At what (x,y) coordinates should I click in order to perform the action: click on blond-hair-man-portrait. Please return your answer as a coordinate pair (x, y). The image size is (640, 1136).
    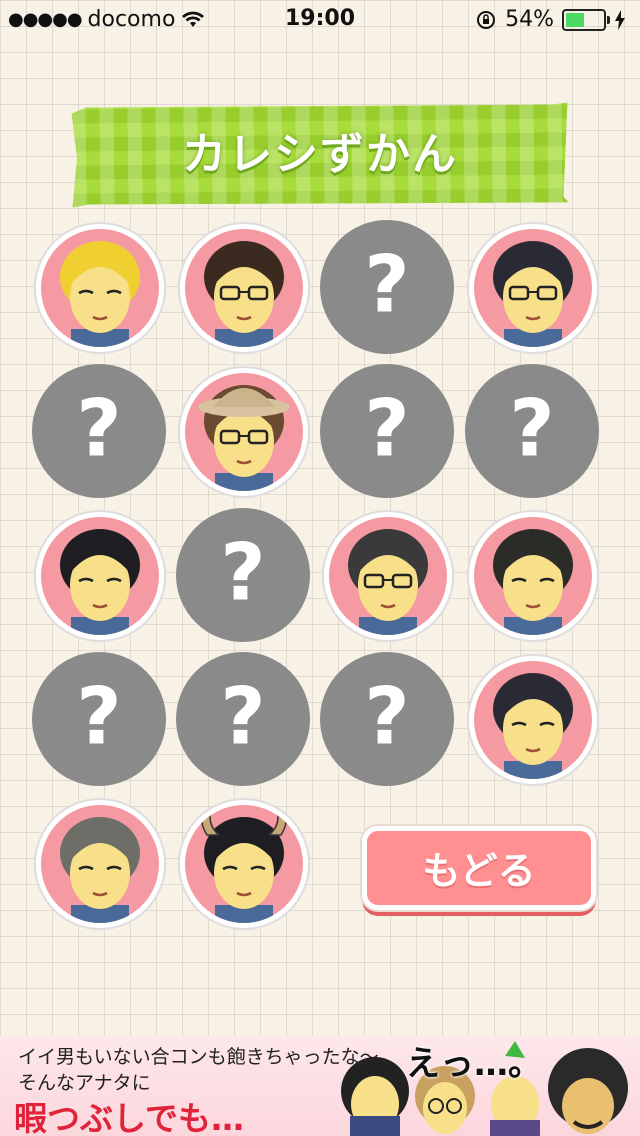
    Looking at the image, I should click on (100, 294).